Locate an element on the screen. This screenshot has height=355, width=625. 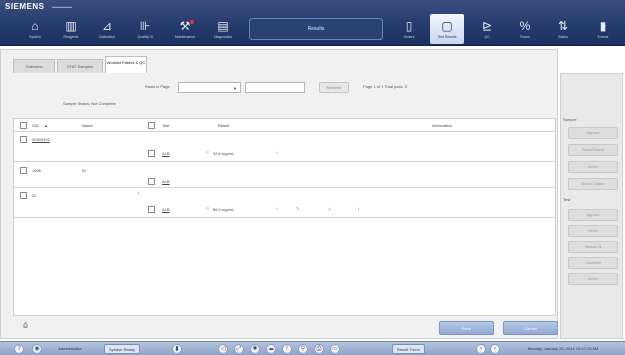
sample-rerun-button: Rerun/Repeat is located at coordinates (593, 150).